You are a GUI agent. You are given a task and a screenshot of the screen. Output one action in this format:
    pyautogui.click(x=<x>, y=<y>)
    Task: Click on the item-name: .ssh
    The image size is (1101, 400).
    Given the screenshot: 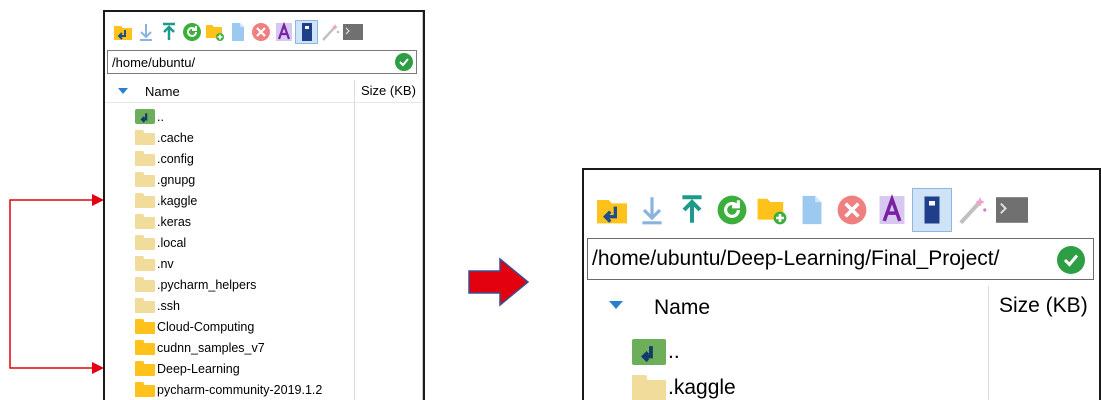 What is the action you would take?
    pyautogui.click(x=168, y=305)
    